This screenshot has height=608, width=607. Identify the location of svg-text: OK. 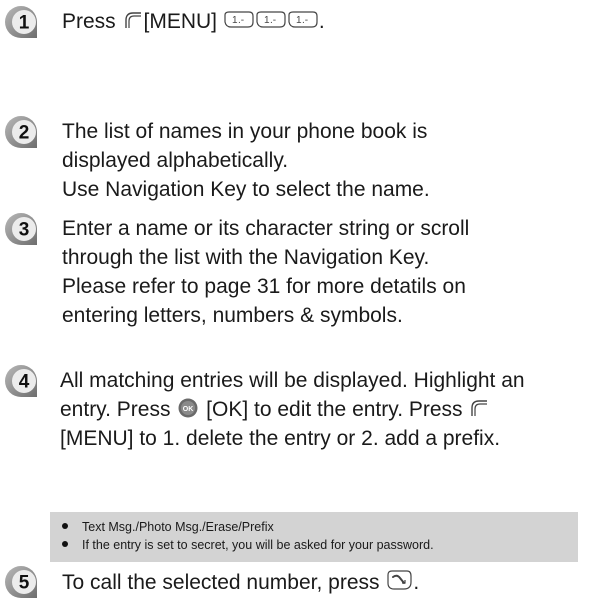
(188, 409).